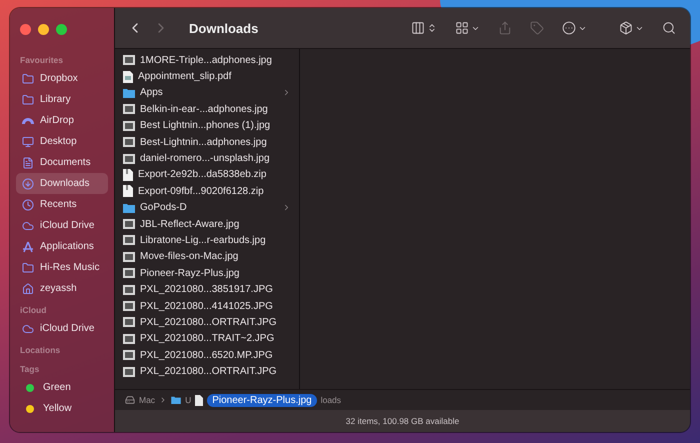  What do you see at coordinates (40, 350) in the screenshot?
I see `sidebar-heading: Locations` at bounding box center [40, 350].